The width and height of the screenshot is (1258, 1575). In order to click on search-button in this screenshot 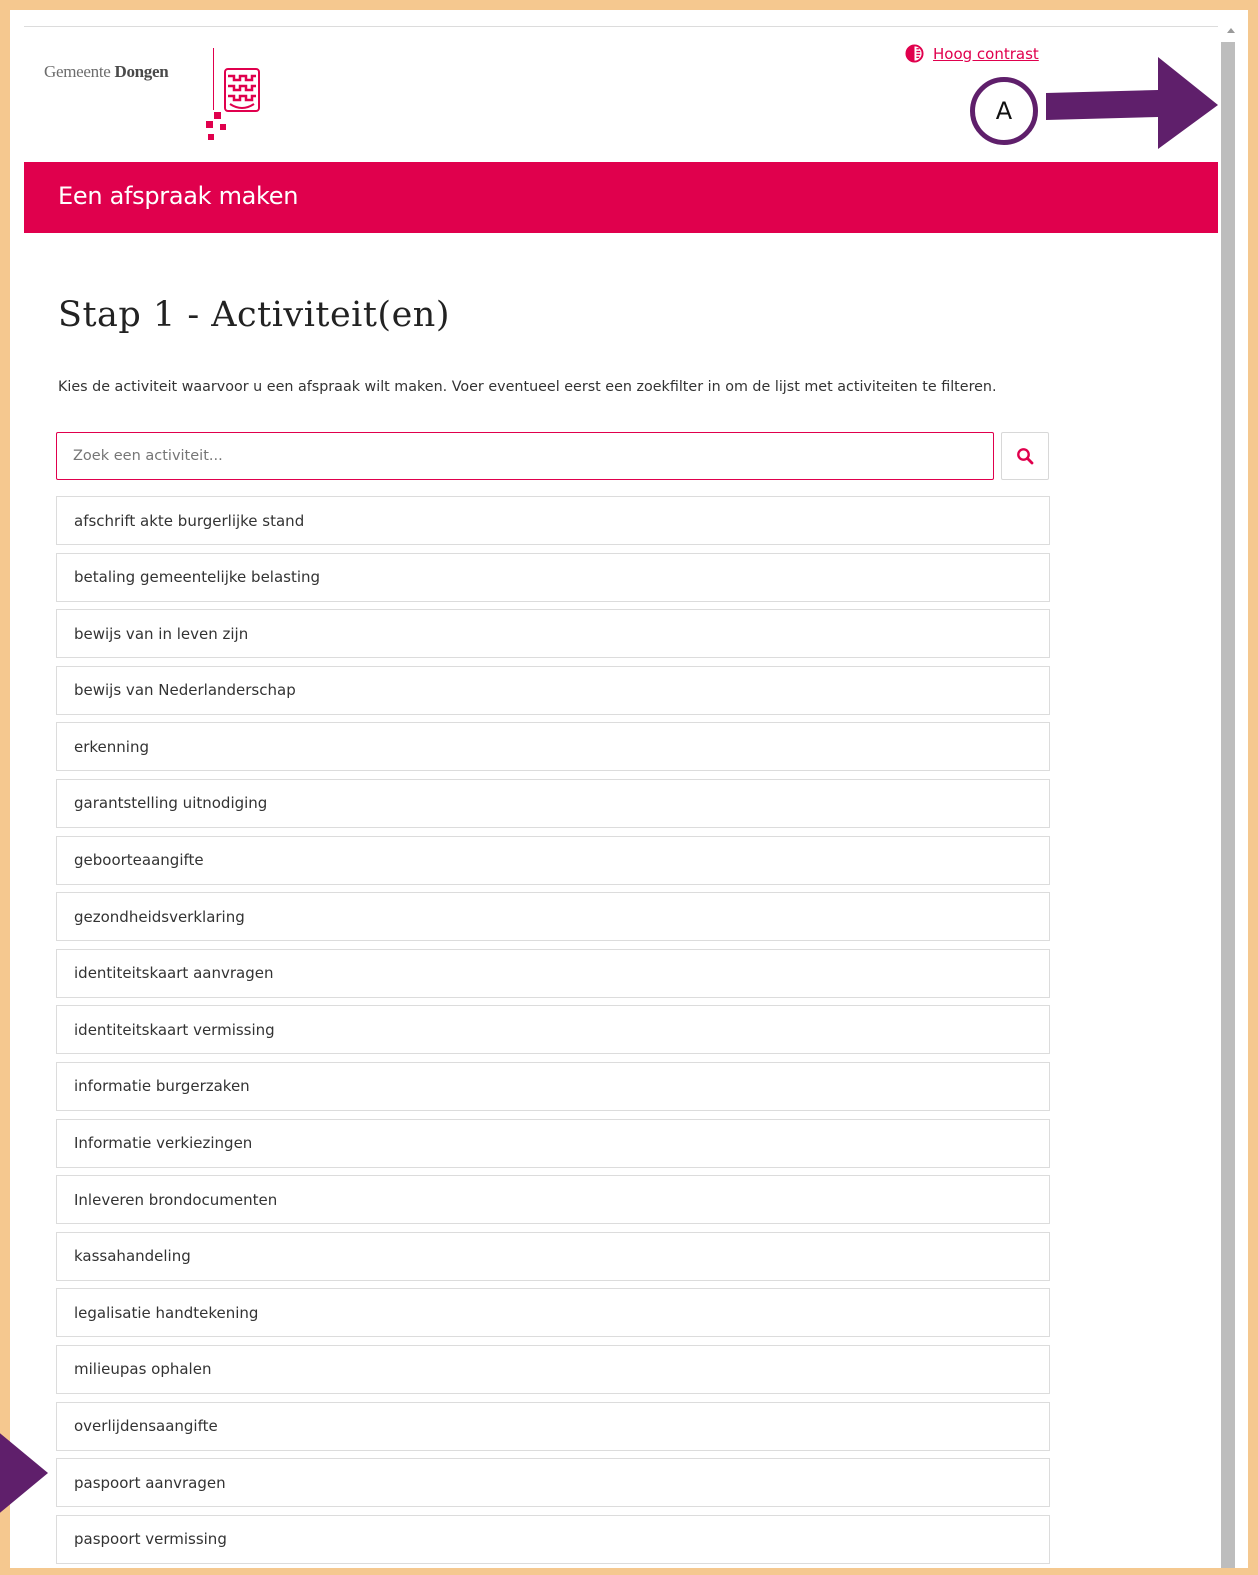, I will do `click(1025, 456)`.